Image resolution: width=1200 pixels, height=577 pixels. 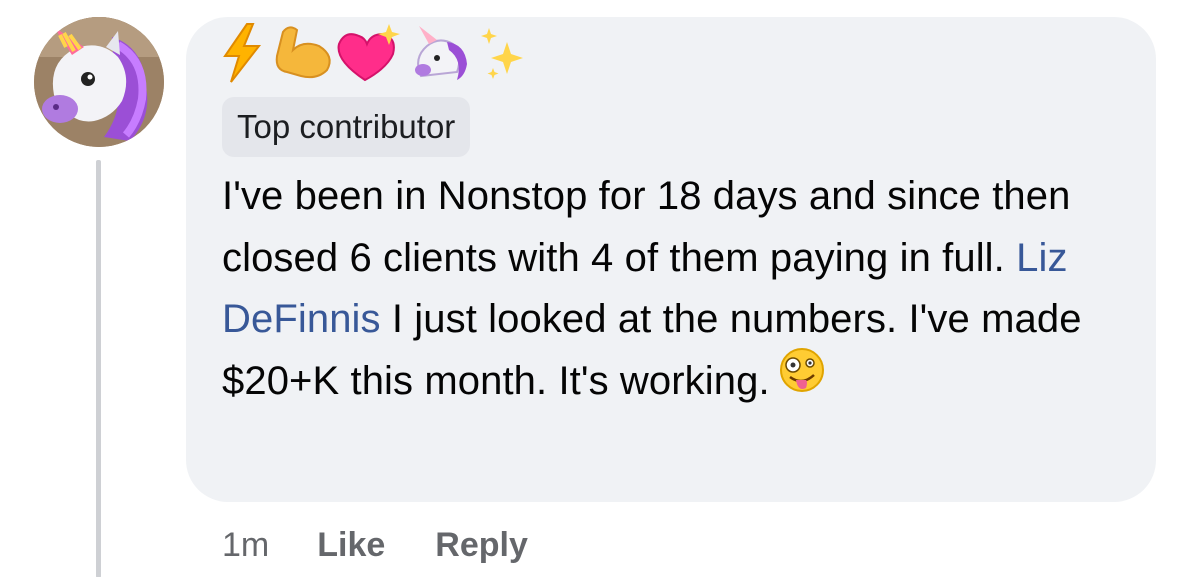 What do you see at coordinates (802, 379) in the screenshot?
I see `zany-face-icon` at bounding box center [802, 379].